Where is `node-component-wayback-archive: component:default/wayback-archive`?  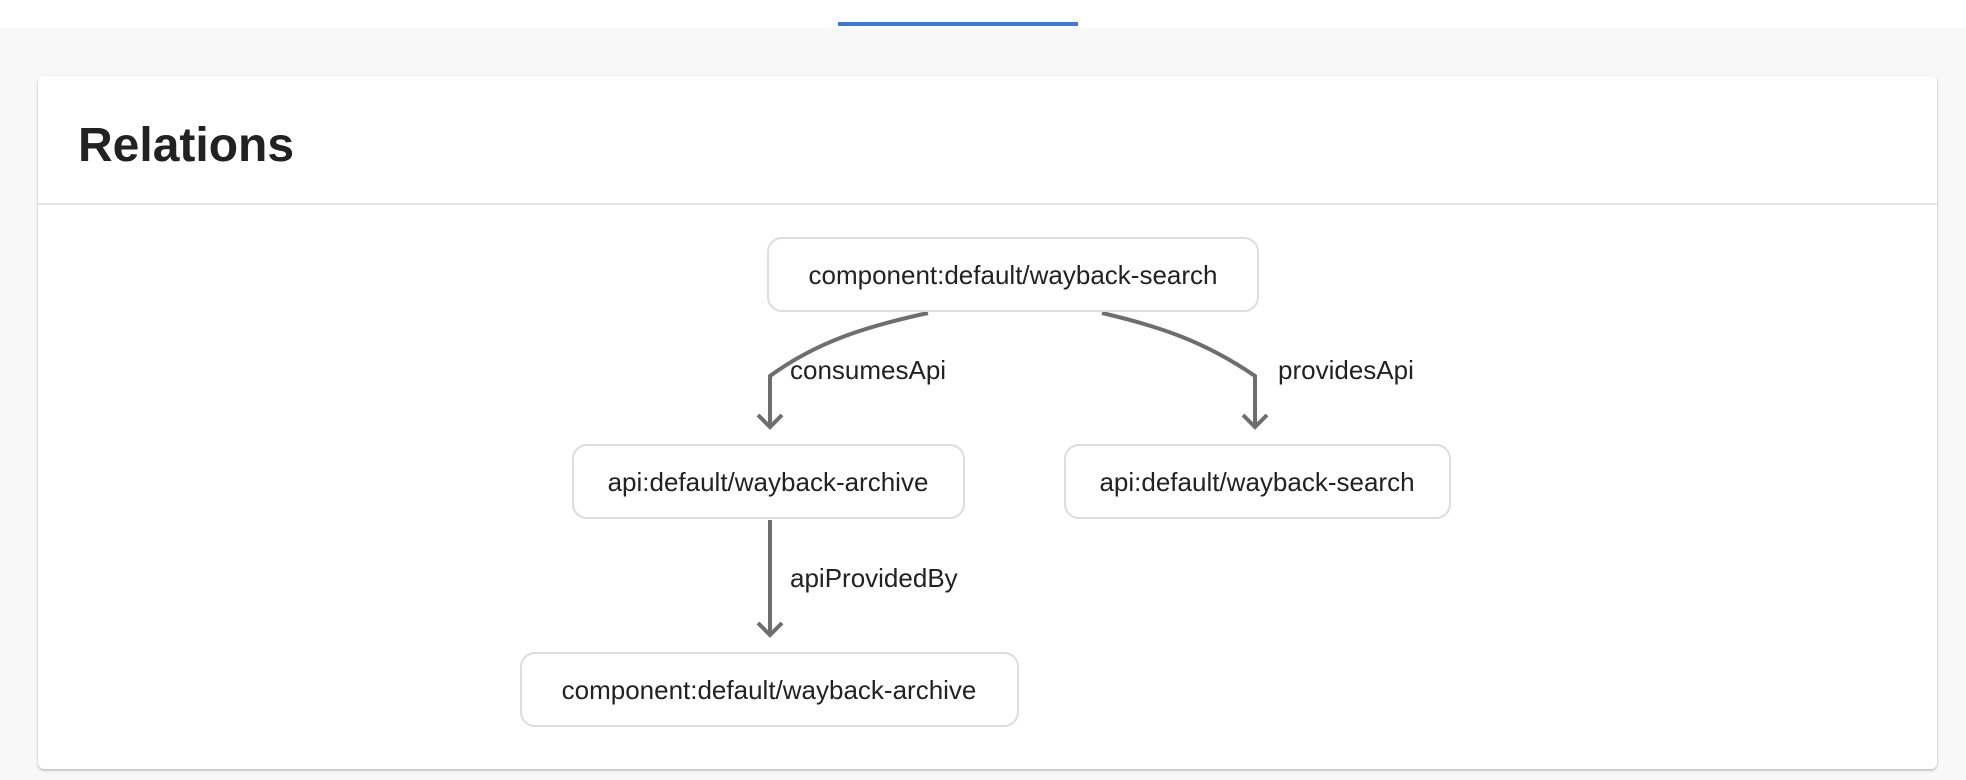 node-component-wayback-archive: component:default/wayback-archive is located at coordinates (769, 689).